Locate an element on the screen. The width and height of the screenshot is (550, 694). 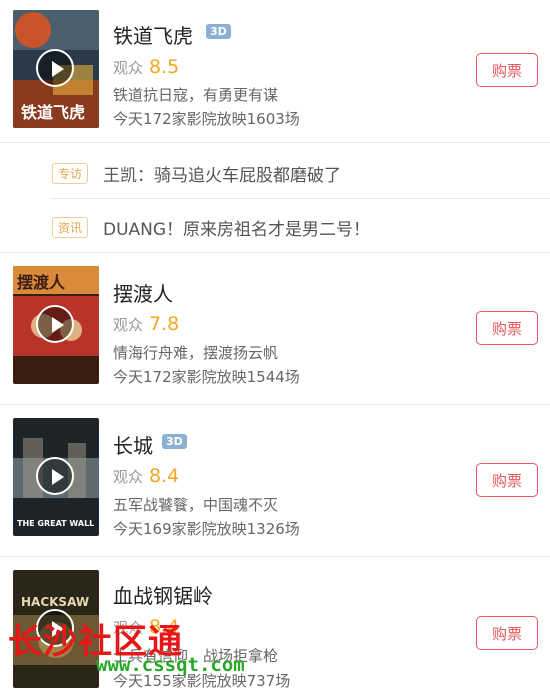
movie-poster: THE GREAT WALL is located at coordinates (56, 477).